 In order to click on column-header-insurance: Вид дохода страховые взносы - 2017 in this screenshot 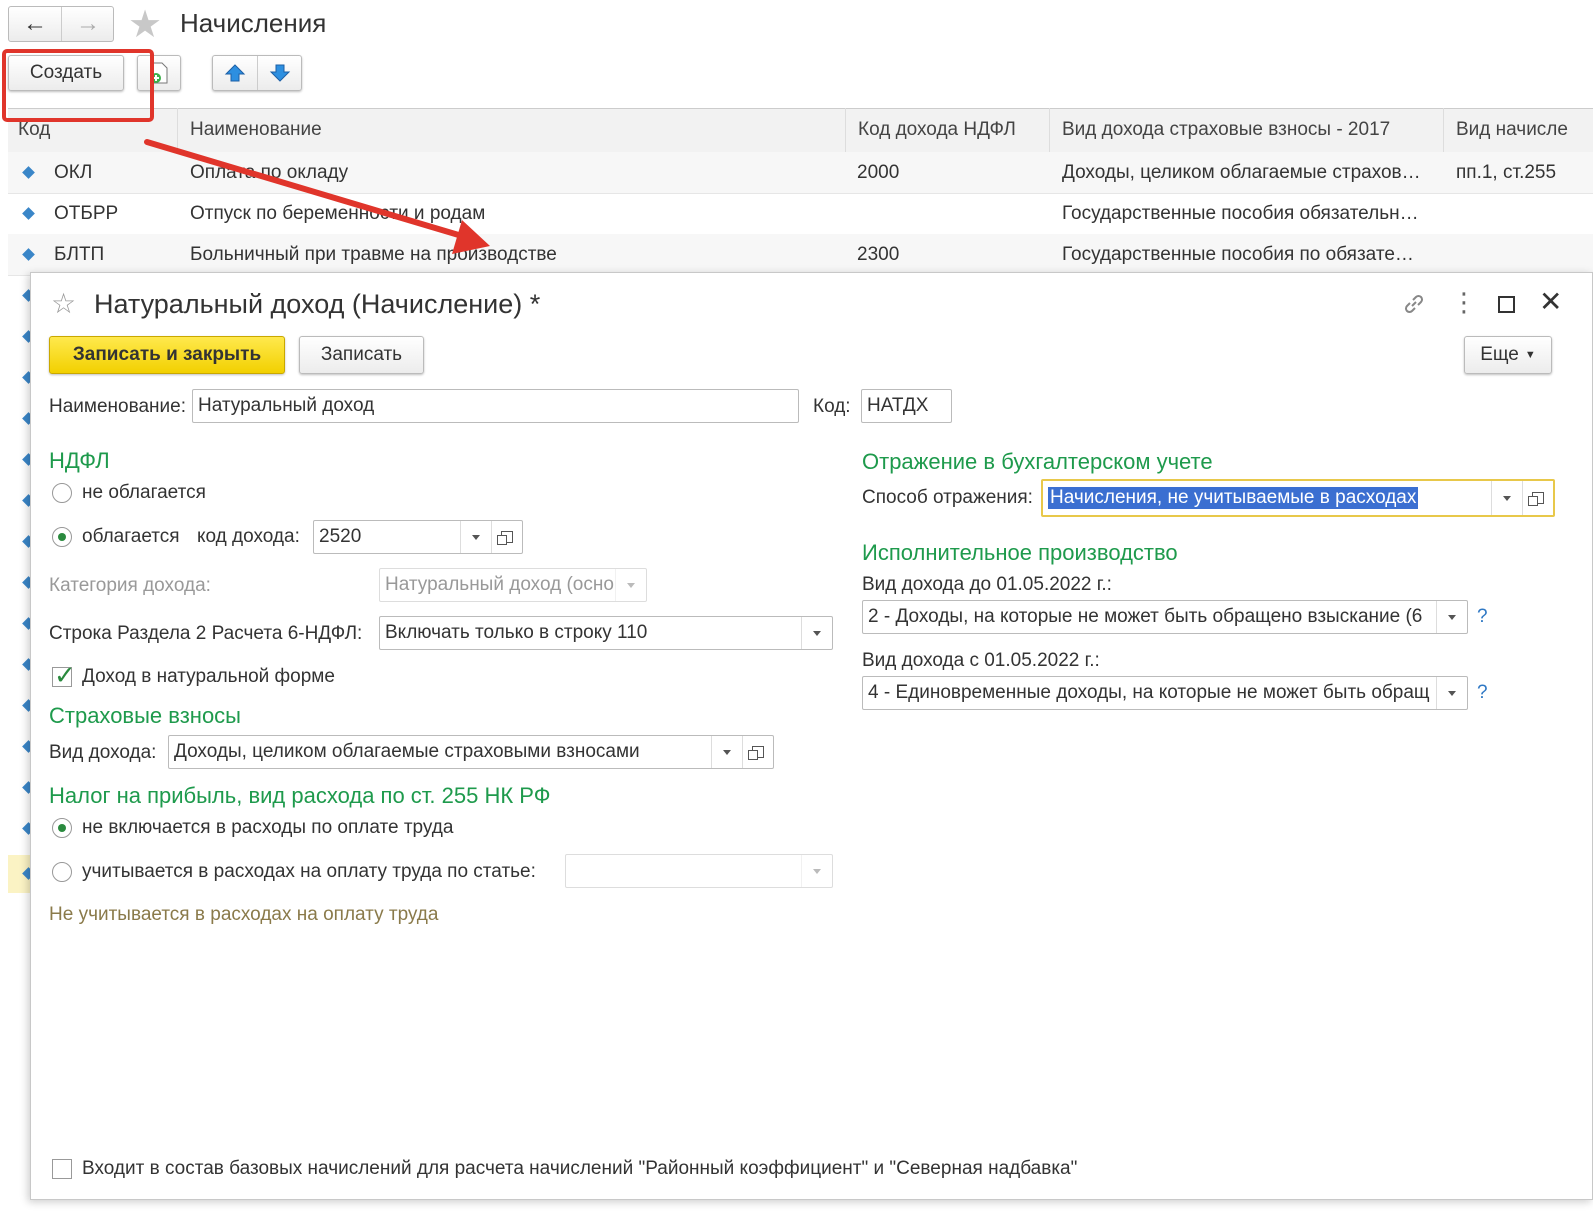, I will do `click(1247, 130)`.